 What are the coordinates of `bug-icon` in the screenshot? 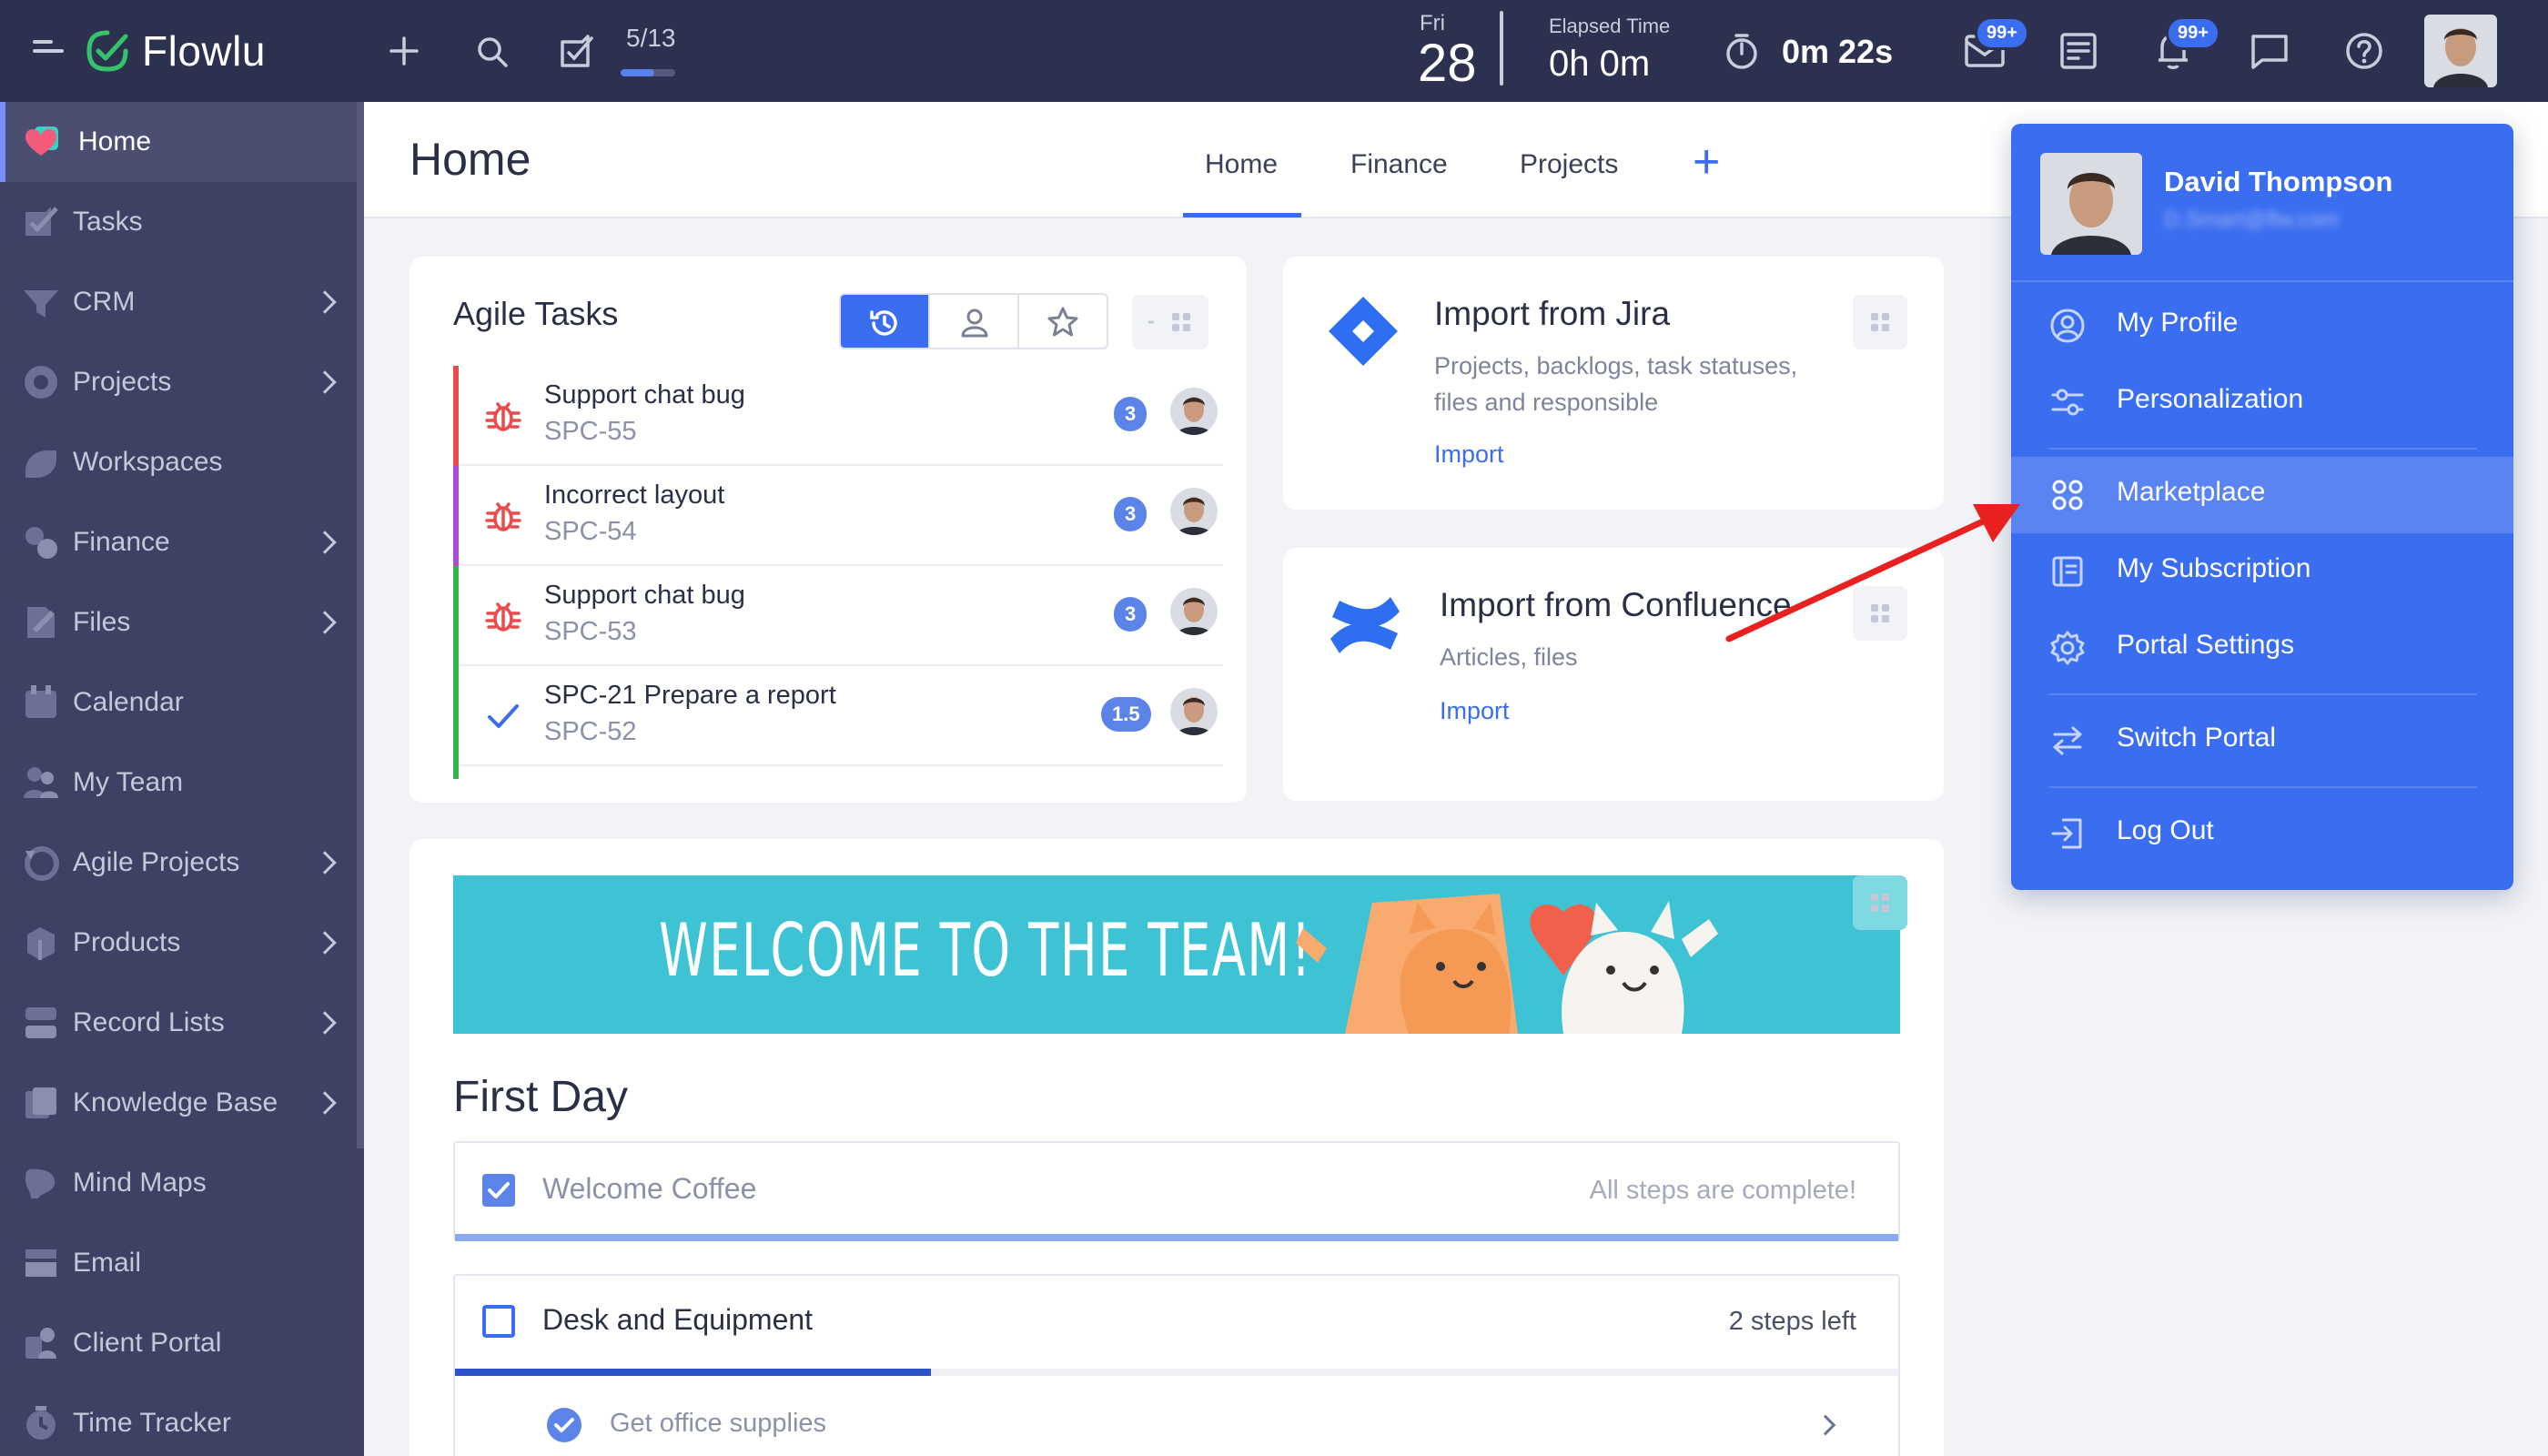 It's located at (503, 417).